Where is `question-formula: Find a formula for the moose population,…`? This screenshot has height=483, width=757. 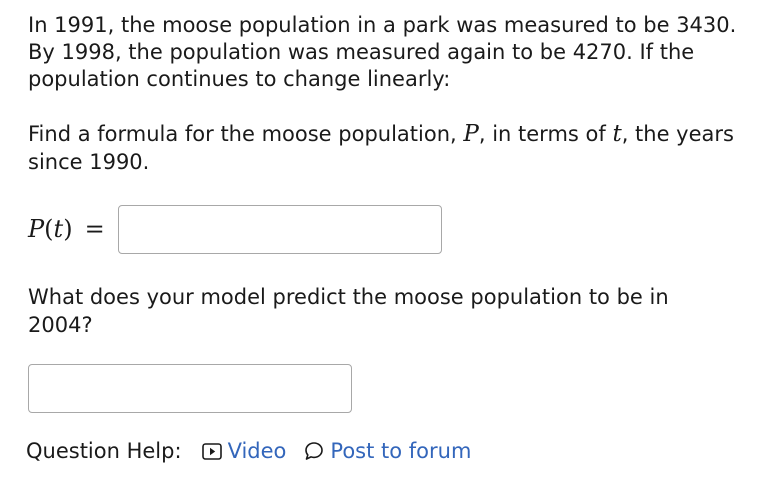 question-formula: Find a formula for the moose population,… is located at coordinates (385, 148).